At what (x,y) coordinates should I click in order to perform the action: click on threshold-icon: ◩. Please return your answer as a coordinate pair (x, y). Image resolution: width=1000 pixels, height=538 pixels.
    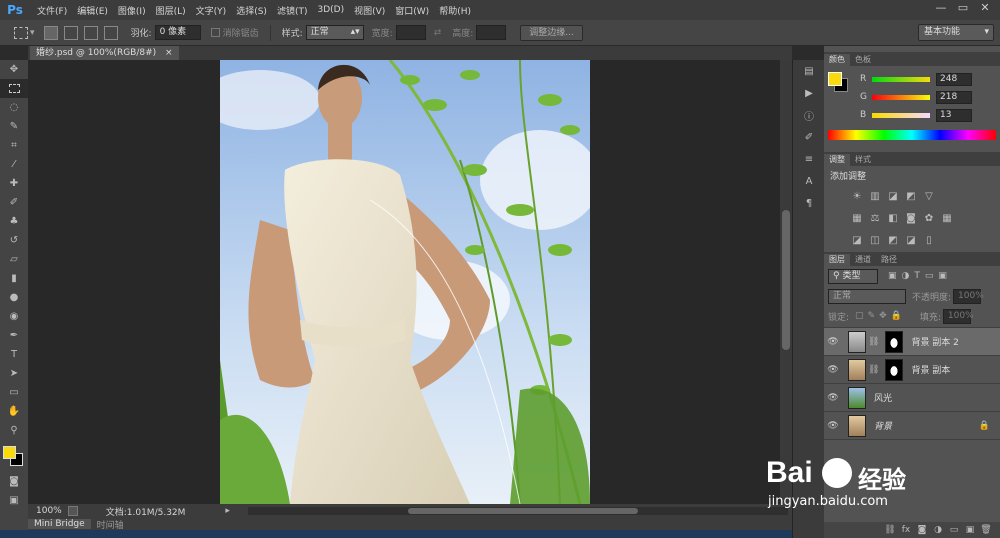
    Looking at the image, I should click on (893, 240).